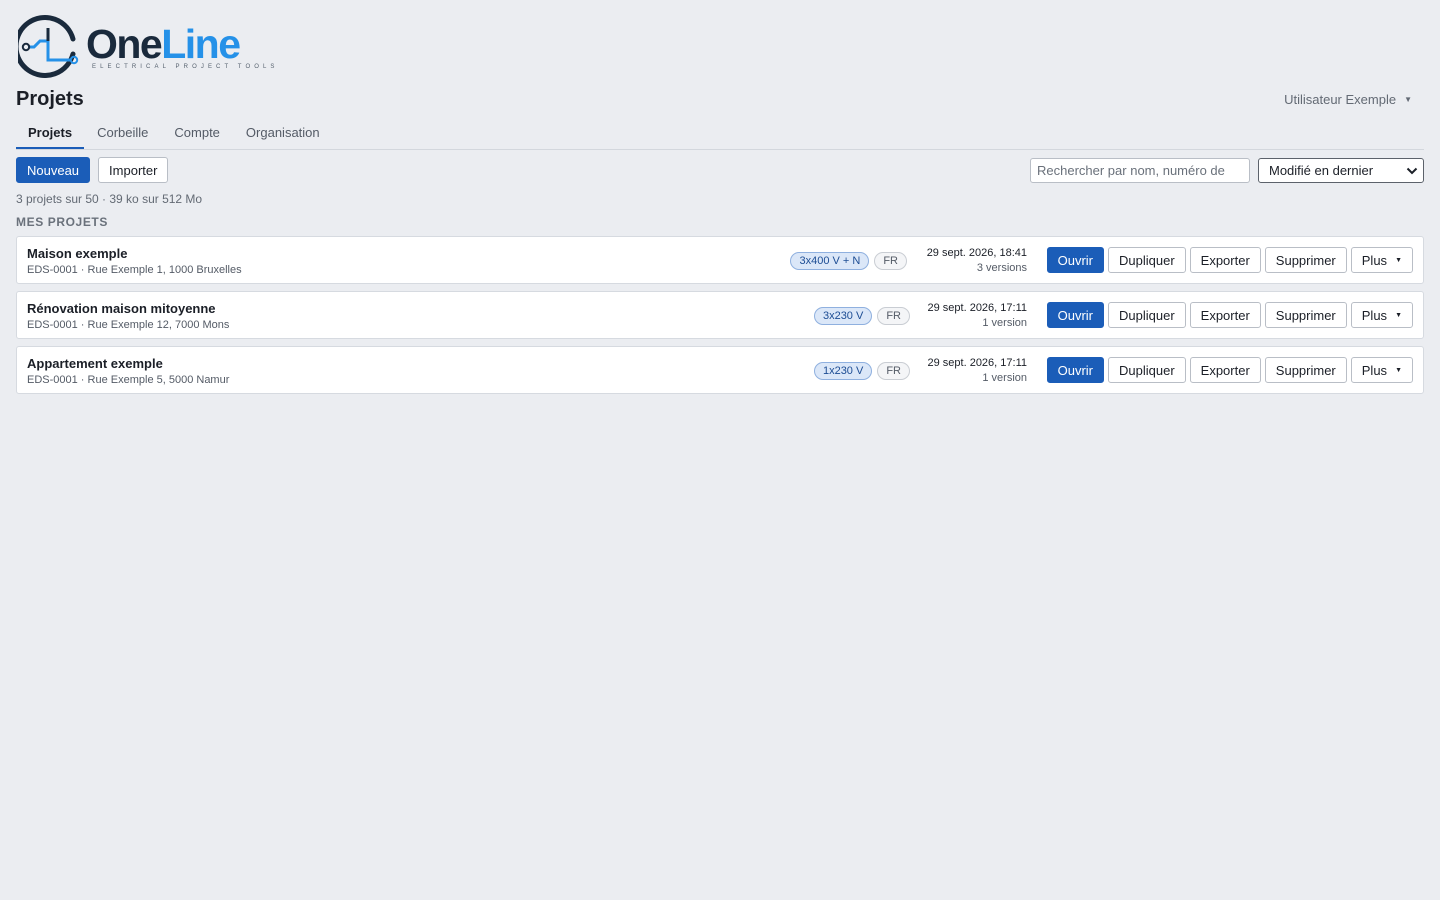 The height and width of the screenshot is (900, 1440). I want to click on logo-word-line: Line, so click(201, 44).